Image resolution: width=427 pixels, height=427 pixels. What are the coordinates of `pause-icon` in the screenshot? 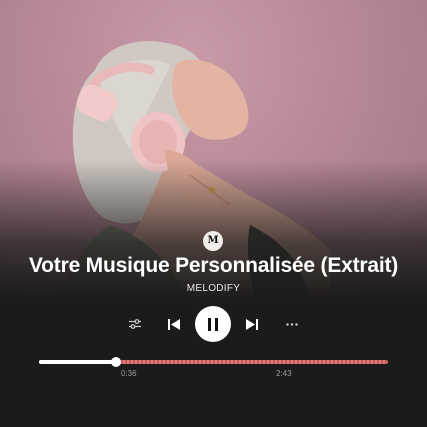 It's located at (213, 324).